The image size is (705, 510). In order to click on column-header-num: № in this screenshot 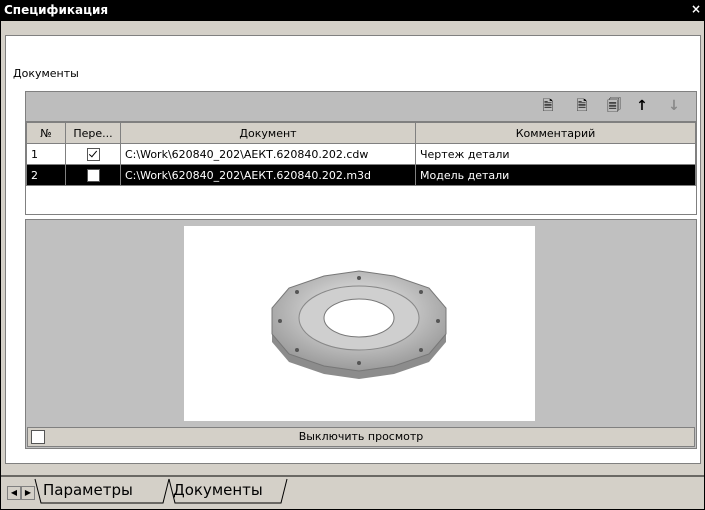, I will do `click(46, 133)`.